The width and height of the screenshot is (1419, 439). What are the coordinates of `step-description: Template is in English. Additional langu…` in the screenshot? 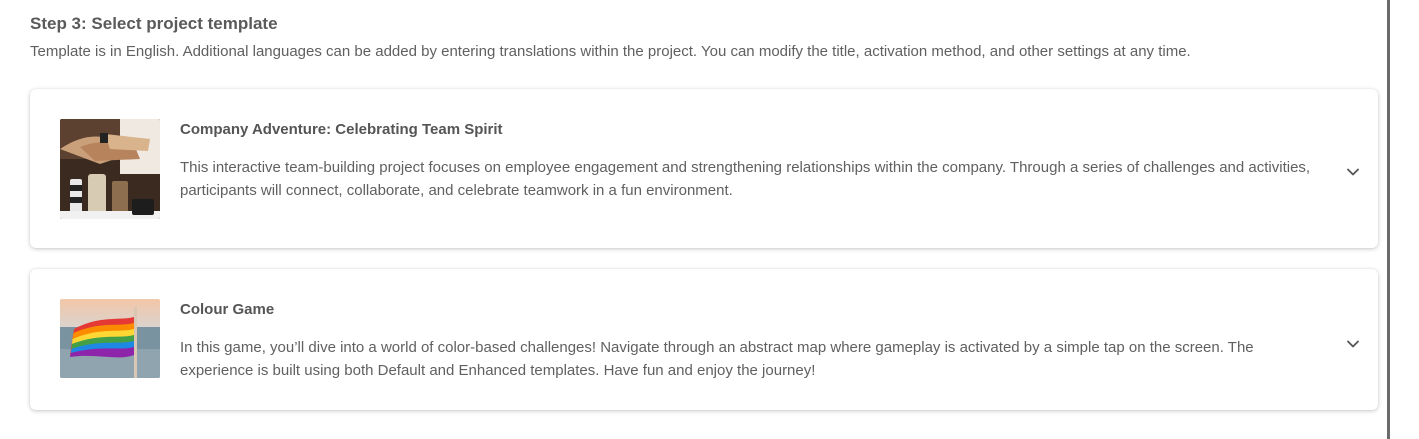 It's located at (610, 51).